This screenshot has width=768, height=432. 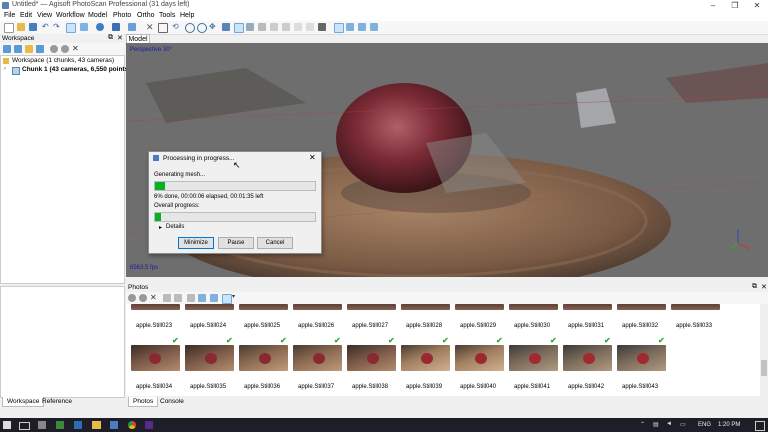 What do you see at coordinates (26, 15) in the screenshot?
I see `menu-edit: Edit` at bounding box center [26, 15].